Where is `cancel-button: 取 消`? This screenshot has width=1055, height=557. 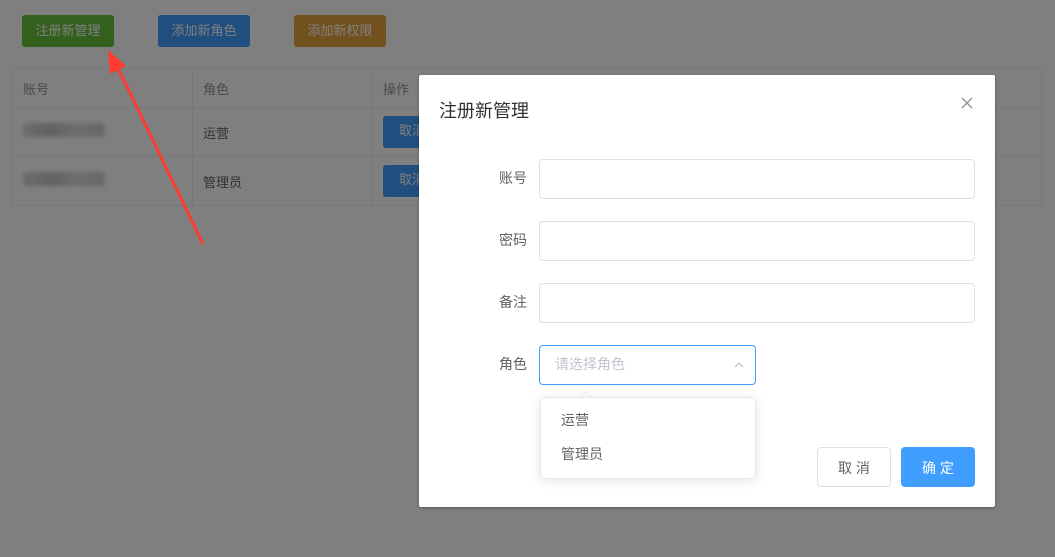
cancel-button: 取 消 is located at coordinates (854, 467).